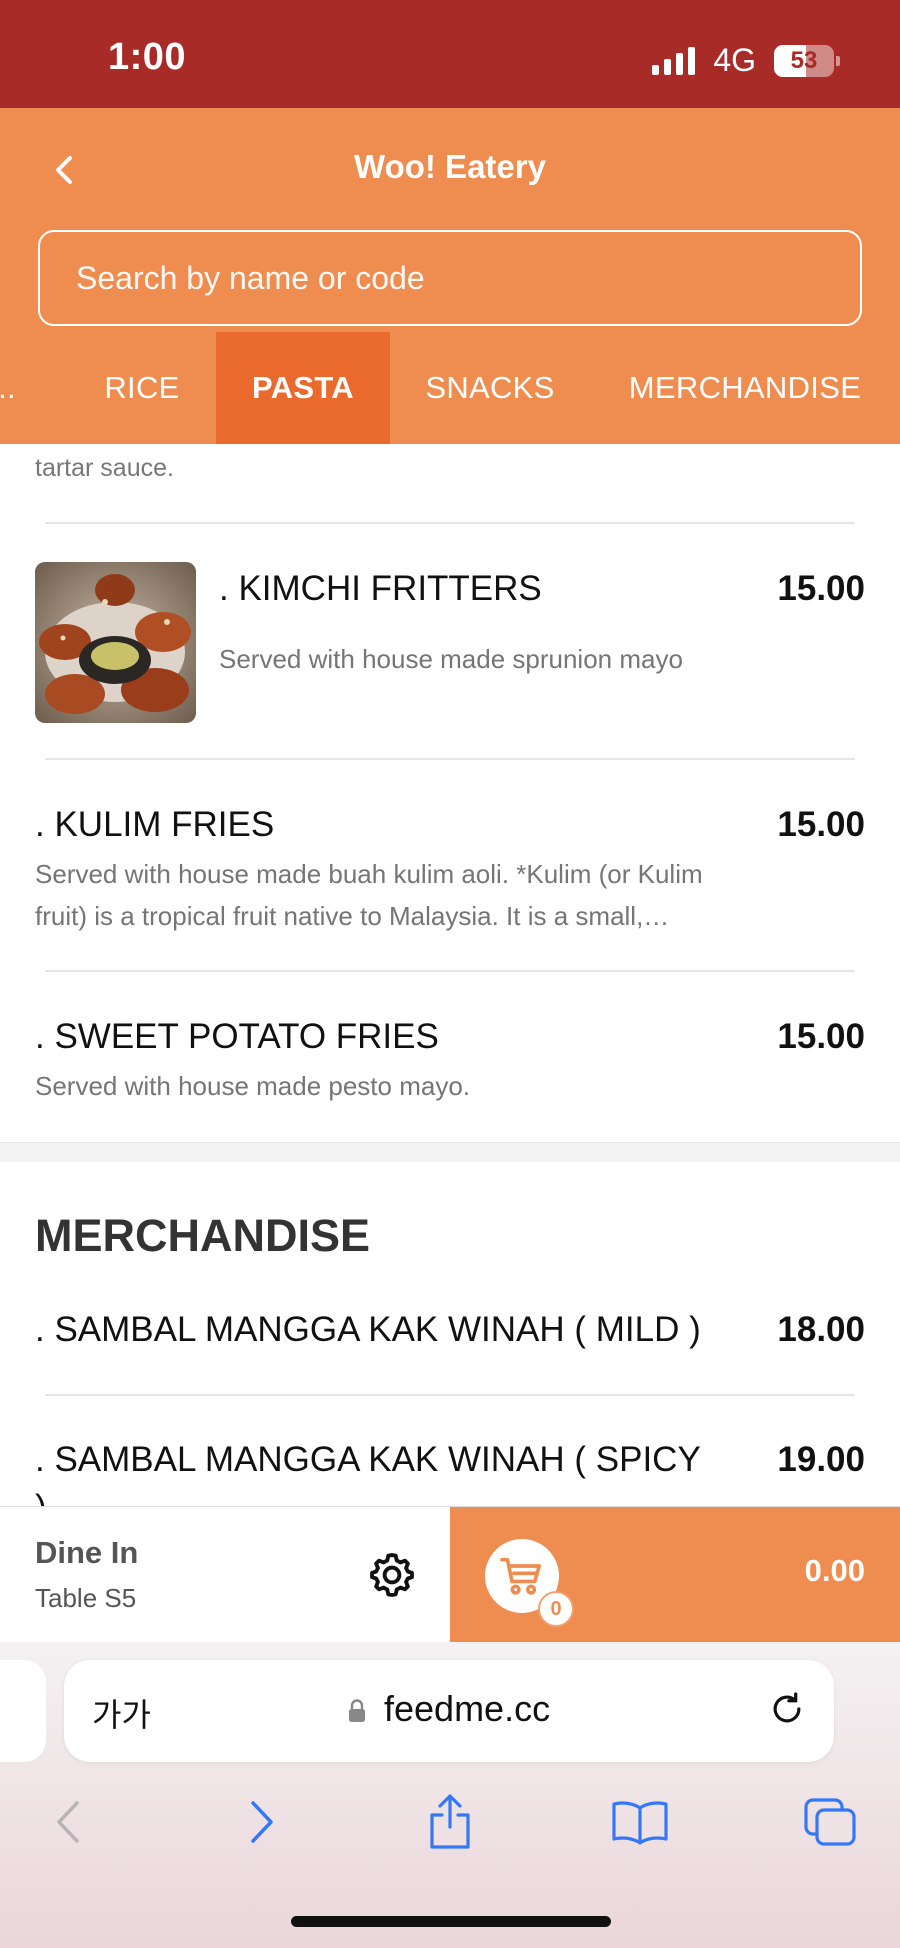 This screenshot has height=1948, width=900. I want to click on status-indicators: 4G 53, so click(746, 60).